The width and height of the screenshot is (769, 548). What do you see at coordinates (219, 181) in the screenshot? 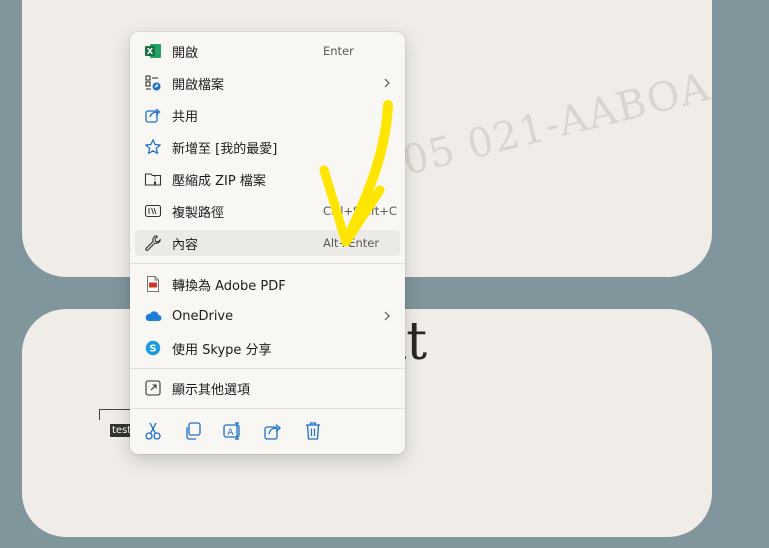
I see `menu-item-label: 壓縮成 ZIP 檔案` at bounding box center [219, 181].